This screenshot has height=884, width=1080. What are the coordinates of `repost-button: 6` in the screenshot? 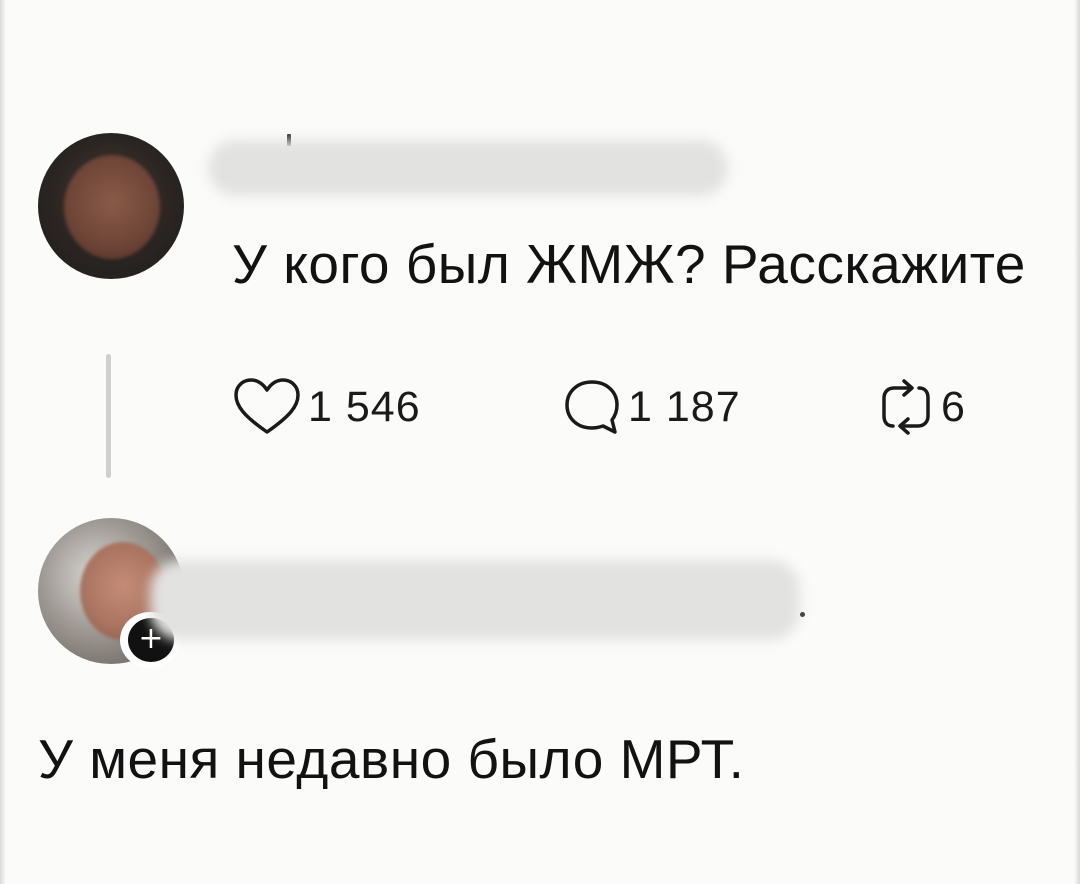 It's located at (921, 407).